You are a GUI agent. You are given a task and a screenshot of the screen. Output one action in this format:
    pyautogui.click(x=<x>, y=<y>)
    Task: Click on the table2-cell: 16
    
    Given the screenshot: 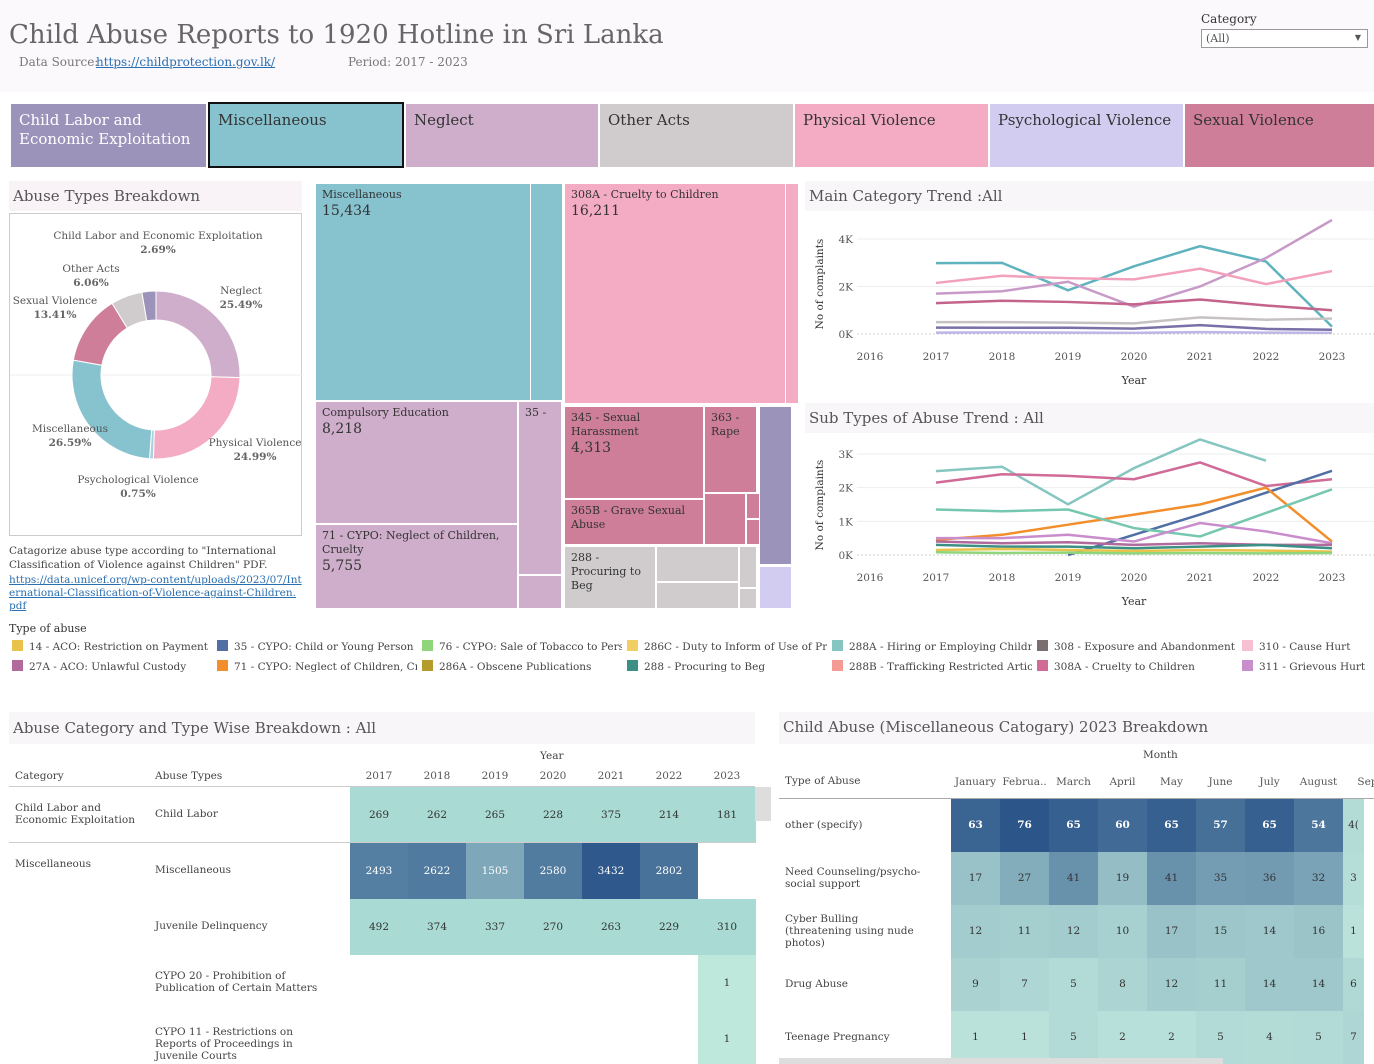 What is the action you would take?
    pyautogui.click(x=1318, y=931)
    